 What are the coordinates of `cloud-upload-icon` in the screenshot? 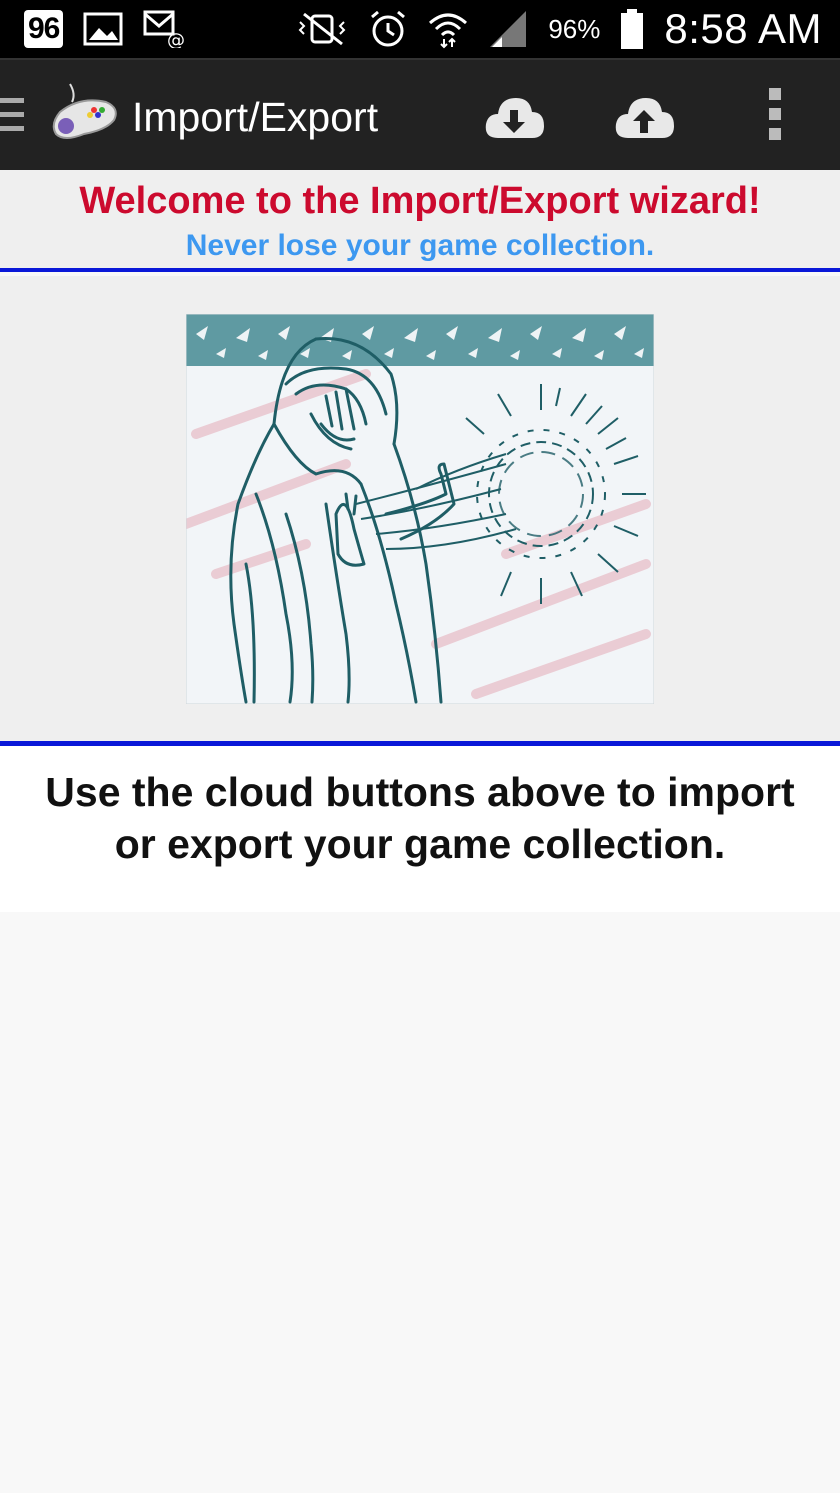 It's located at (644, 118).